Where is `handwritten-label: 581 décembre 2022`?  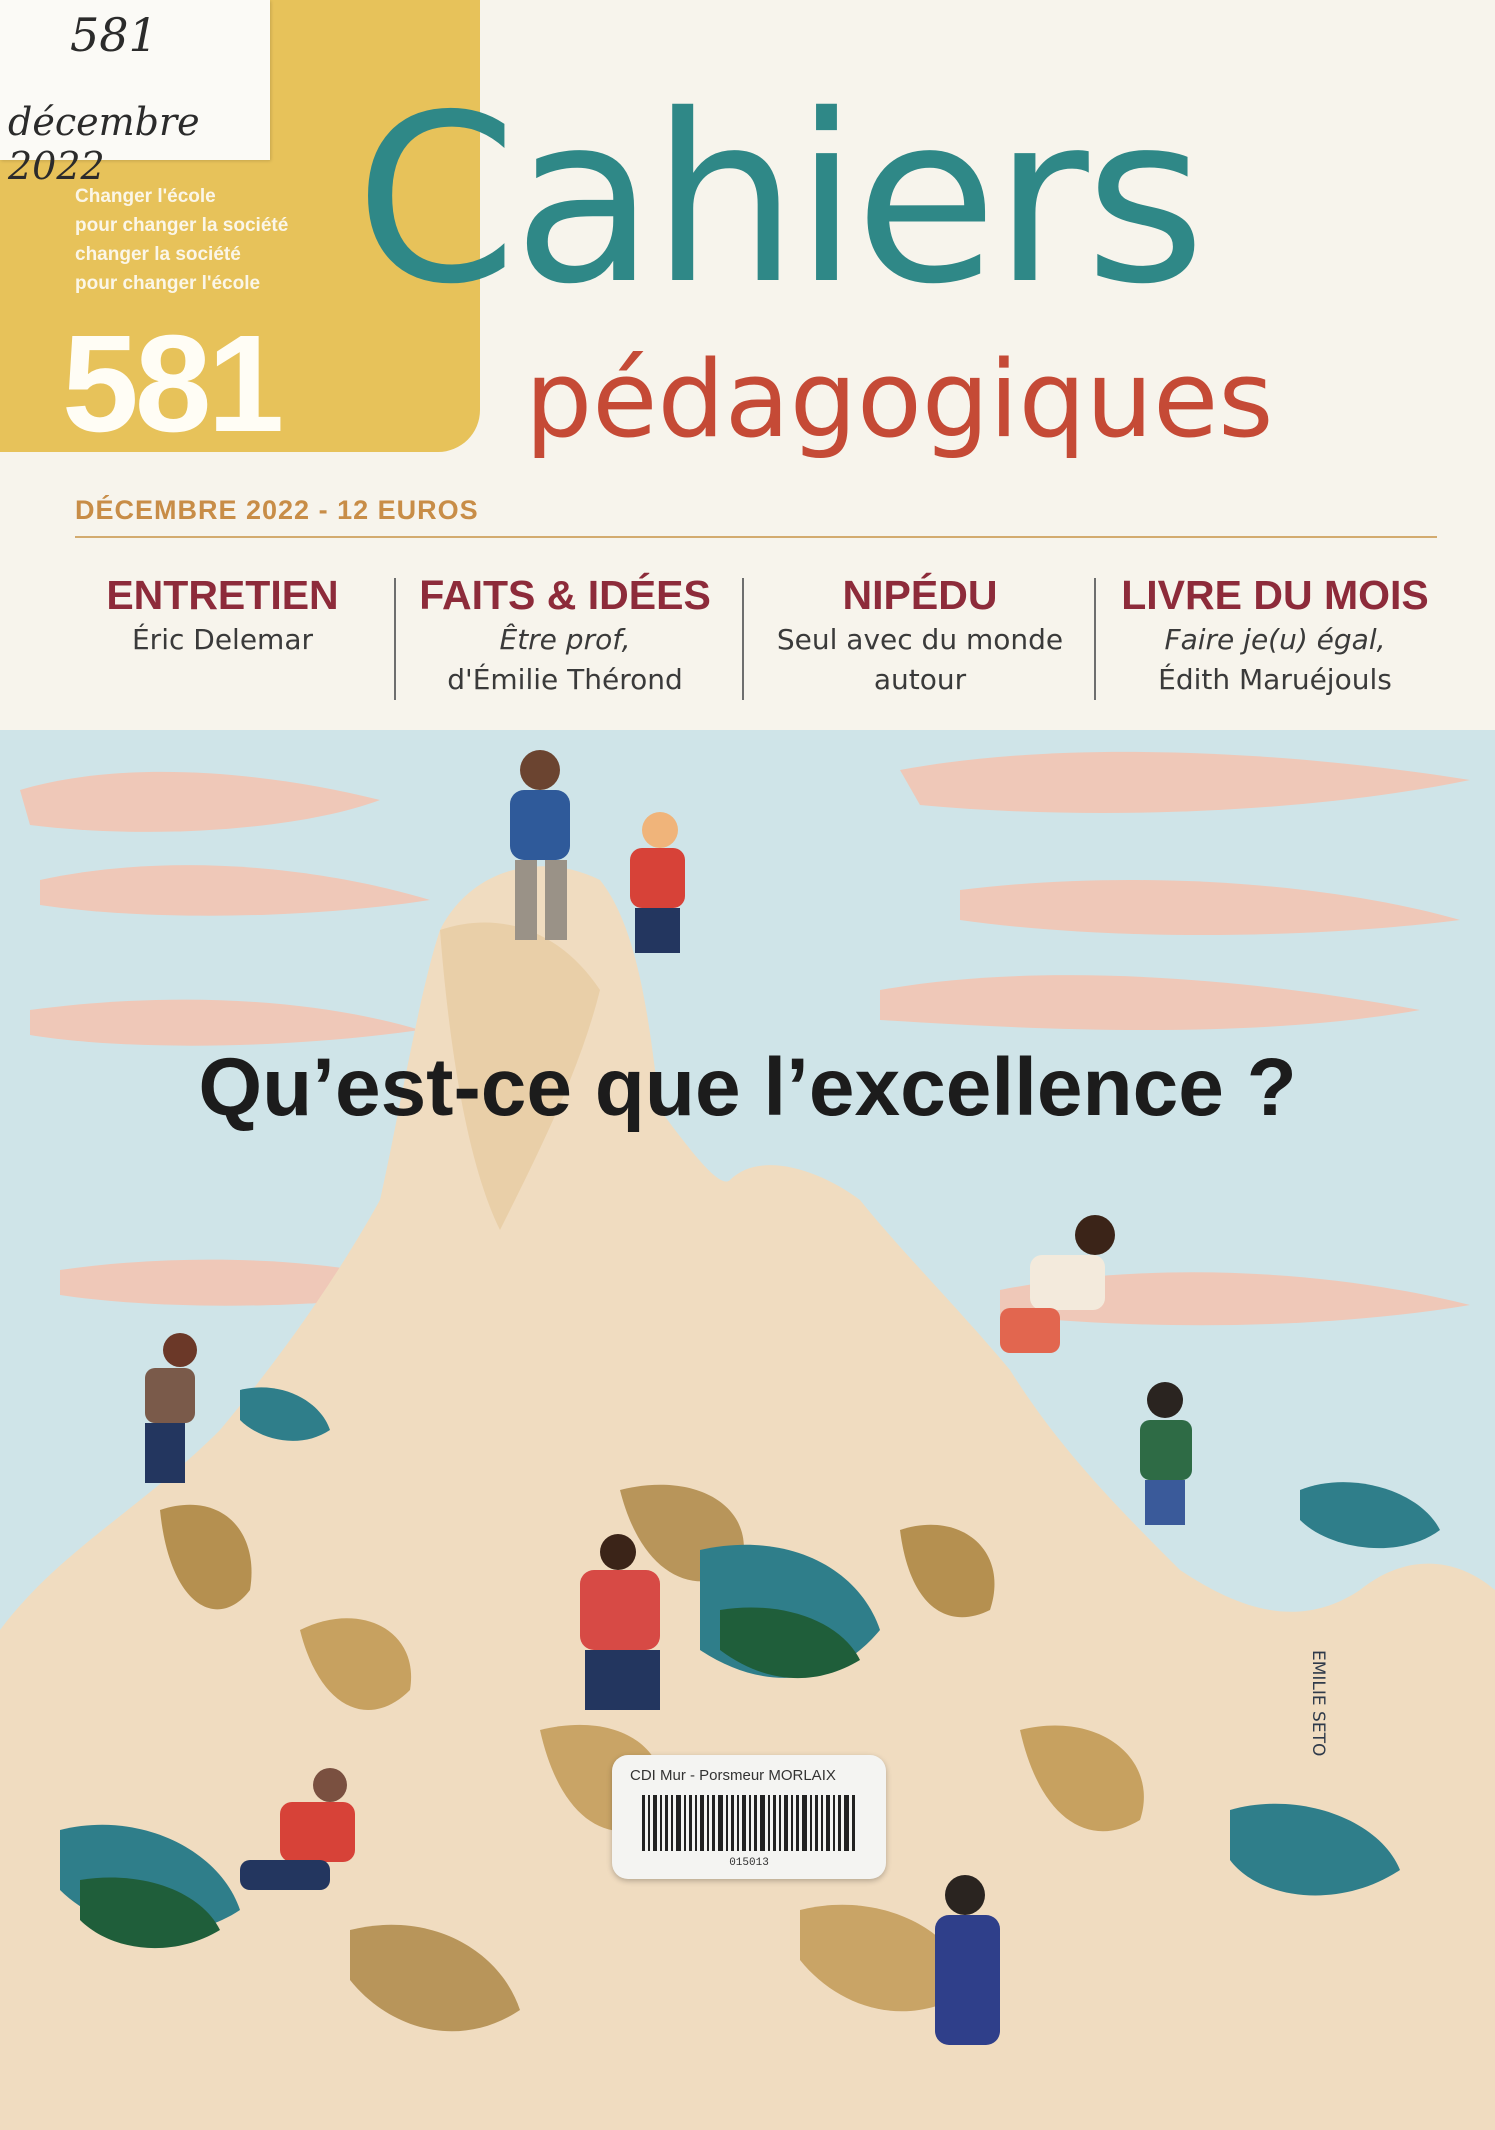
handwritten-label: 581 décembre 2022 is located at coordinates (135, 94).